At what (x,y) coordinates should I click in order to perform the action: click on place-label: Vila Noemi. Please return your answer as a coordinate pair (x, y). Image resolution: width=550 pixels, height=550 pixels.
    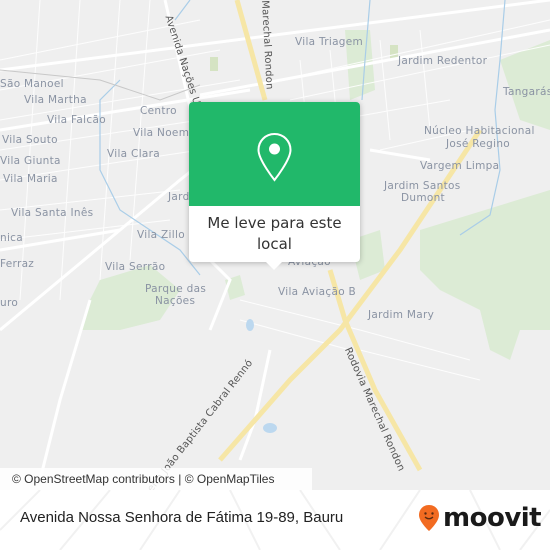
    Looking at the image, I should click on (163, 133).